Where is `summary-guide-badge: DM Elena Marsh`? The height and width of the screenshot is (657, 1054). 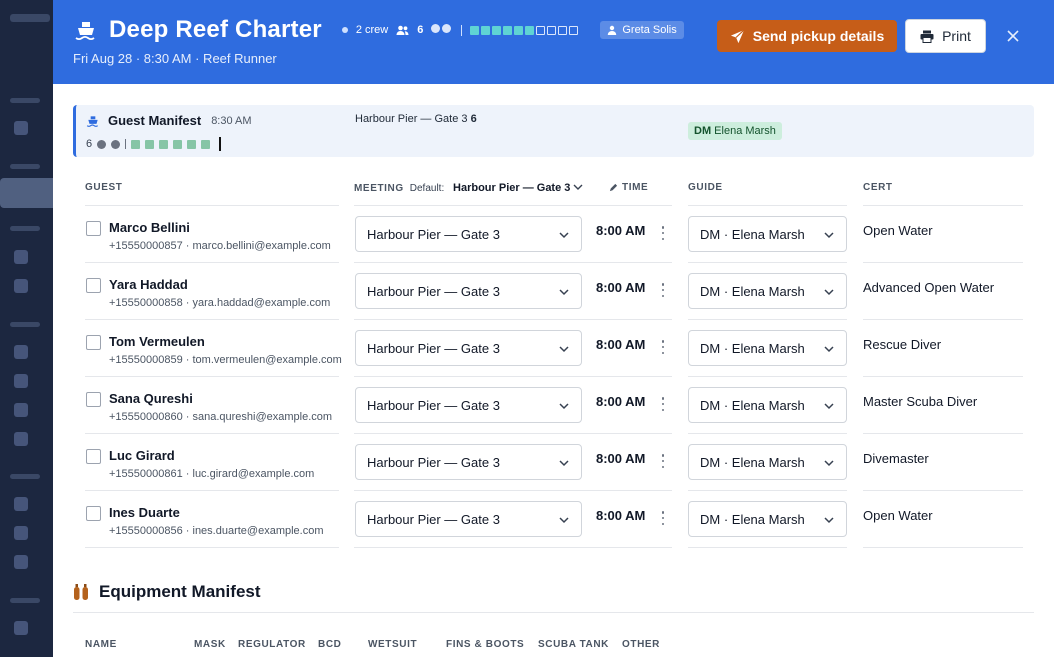
summary-guide-badge: DM Elena Marsh is located at coordinates (735, 131).